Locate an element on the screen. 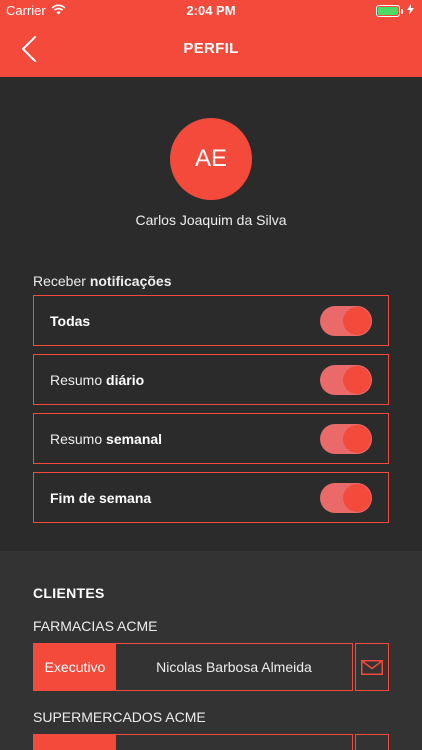 The image size is (422, 750). toggle-switch-resumo-semanal is located at coordinates (346, 439).